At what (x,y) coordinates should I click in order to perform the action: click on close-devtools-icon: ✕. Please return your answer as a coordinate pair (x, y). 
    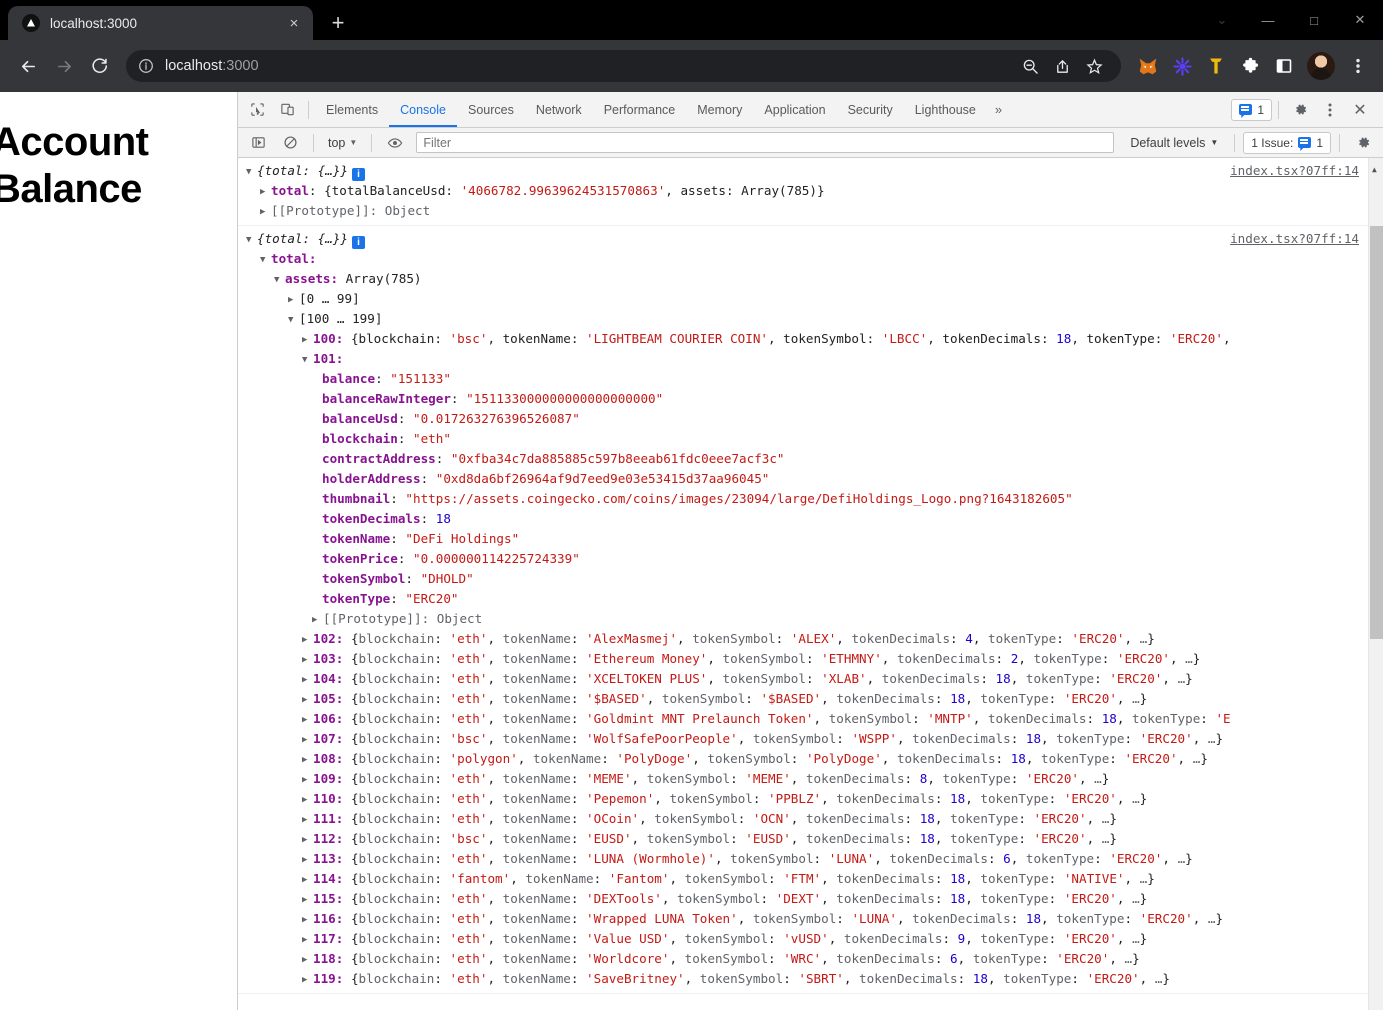
    Looking at the image, I should click on (1360, 110).